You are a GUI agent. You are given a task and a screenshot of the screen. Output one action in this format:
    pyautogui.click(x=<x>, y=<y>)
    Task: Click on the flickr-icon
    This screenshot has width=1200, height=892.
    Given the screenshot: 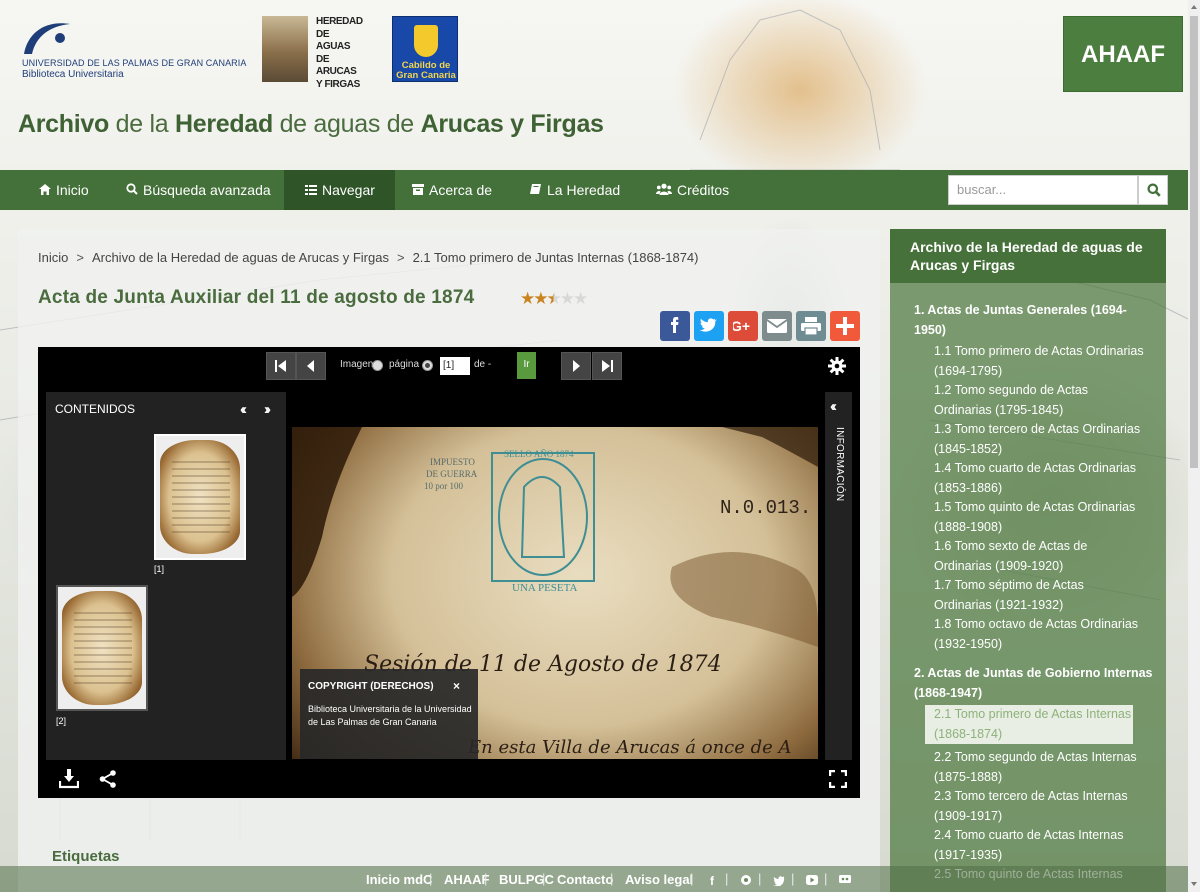 What is the action you would take?
    pyautogui.click(x=746, y=879)
    